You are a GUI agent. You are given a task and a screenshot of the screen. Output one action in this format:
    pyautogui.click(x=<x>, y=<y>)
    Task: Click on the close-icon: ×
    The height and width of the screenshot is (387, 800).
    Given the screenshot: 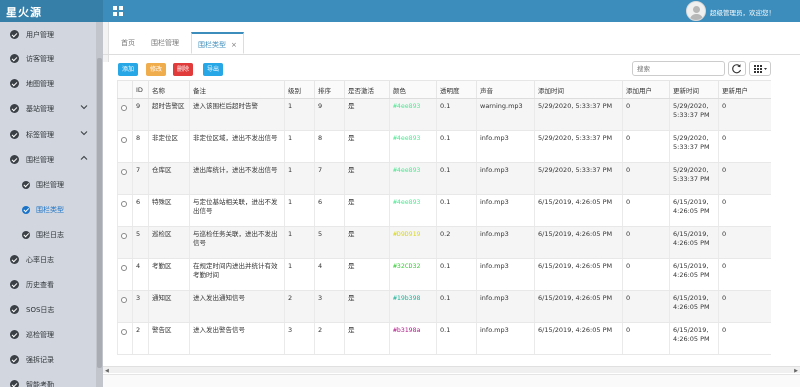 What is the action you would take?
    pyautogui.click(x=234, y=45)
    